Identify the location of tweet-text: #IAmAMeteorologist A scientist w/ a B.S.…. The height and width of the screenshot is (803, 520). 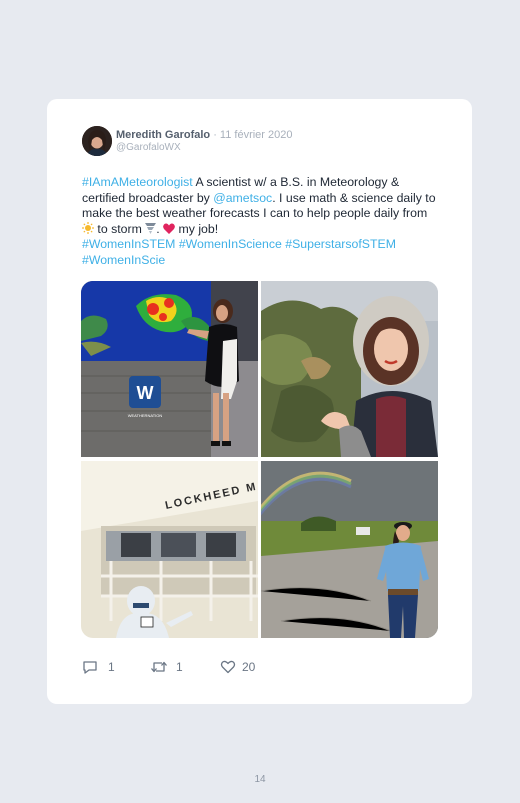
(262, 221).